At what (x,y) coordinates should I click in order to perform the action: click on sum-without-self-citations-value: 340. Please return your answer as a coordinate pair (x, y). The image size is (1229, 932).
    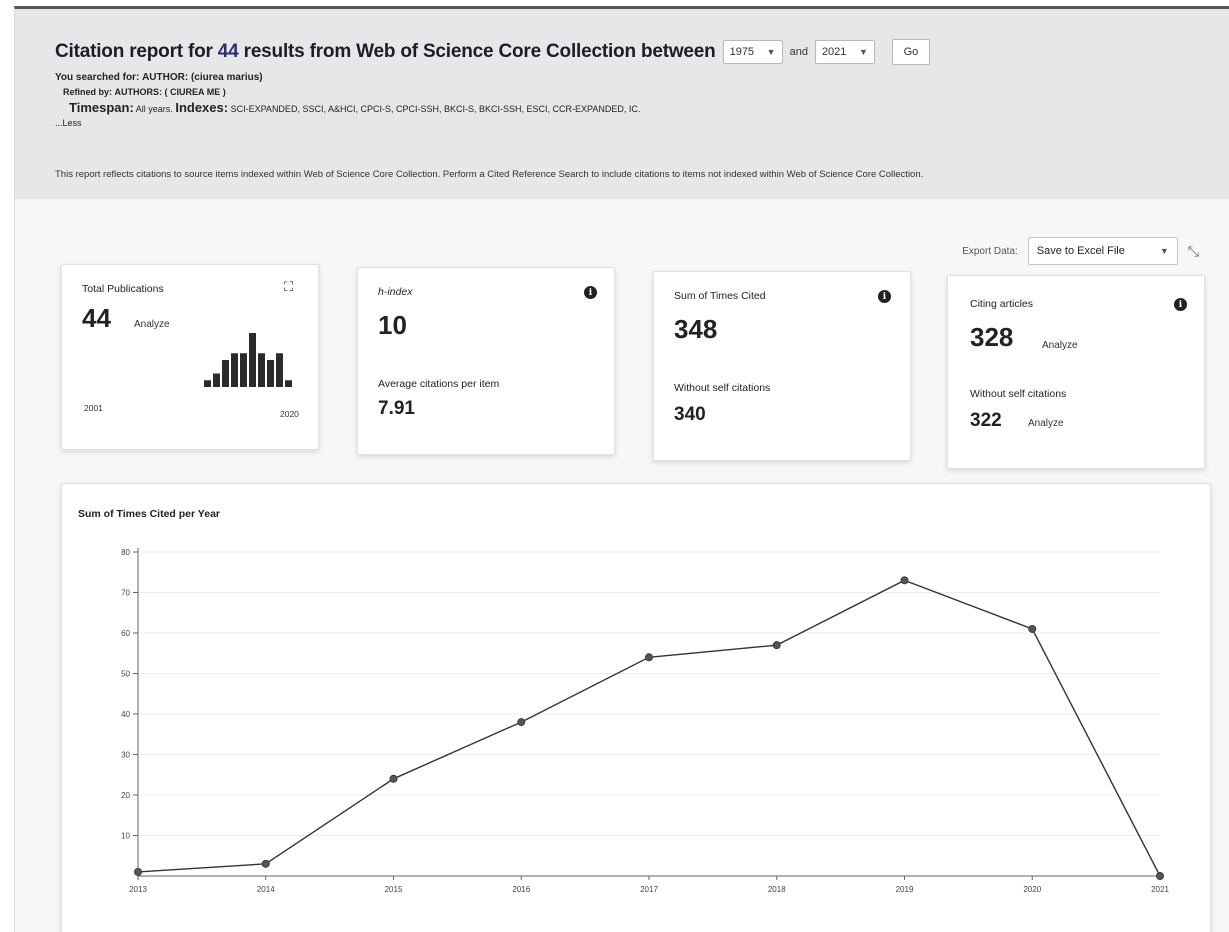
    Looking at the image, I should click on (690, 414).